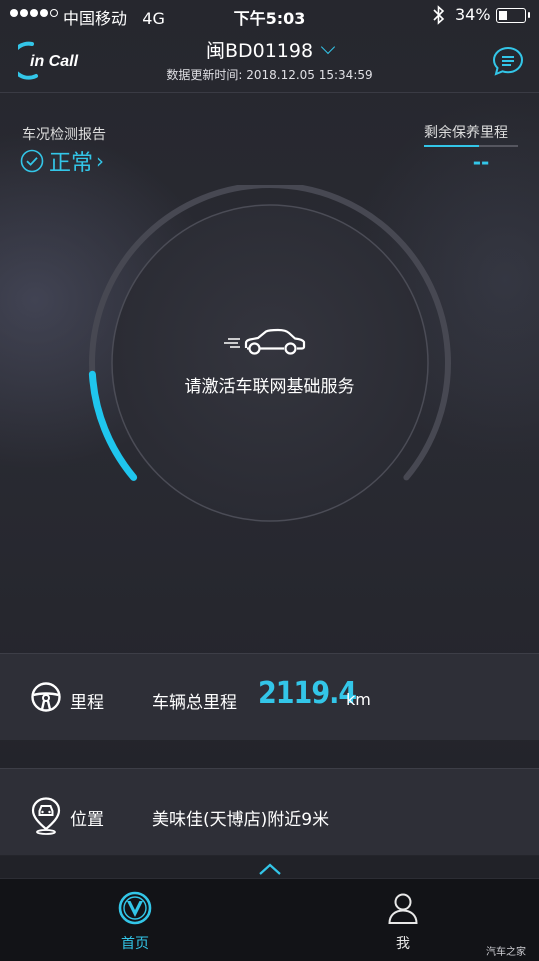 The height and width of the screenshot is (961, 539). Describe the element at coordinates (508, 61) in the screenshot. I see `message-icon` at that location.